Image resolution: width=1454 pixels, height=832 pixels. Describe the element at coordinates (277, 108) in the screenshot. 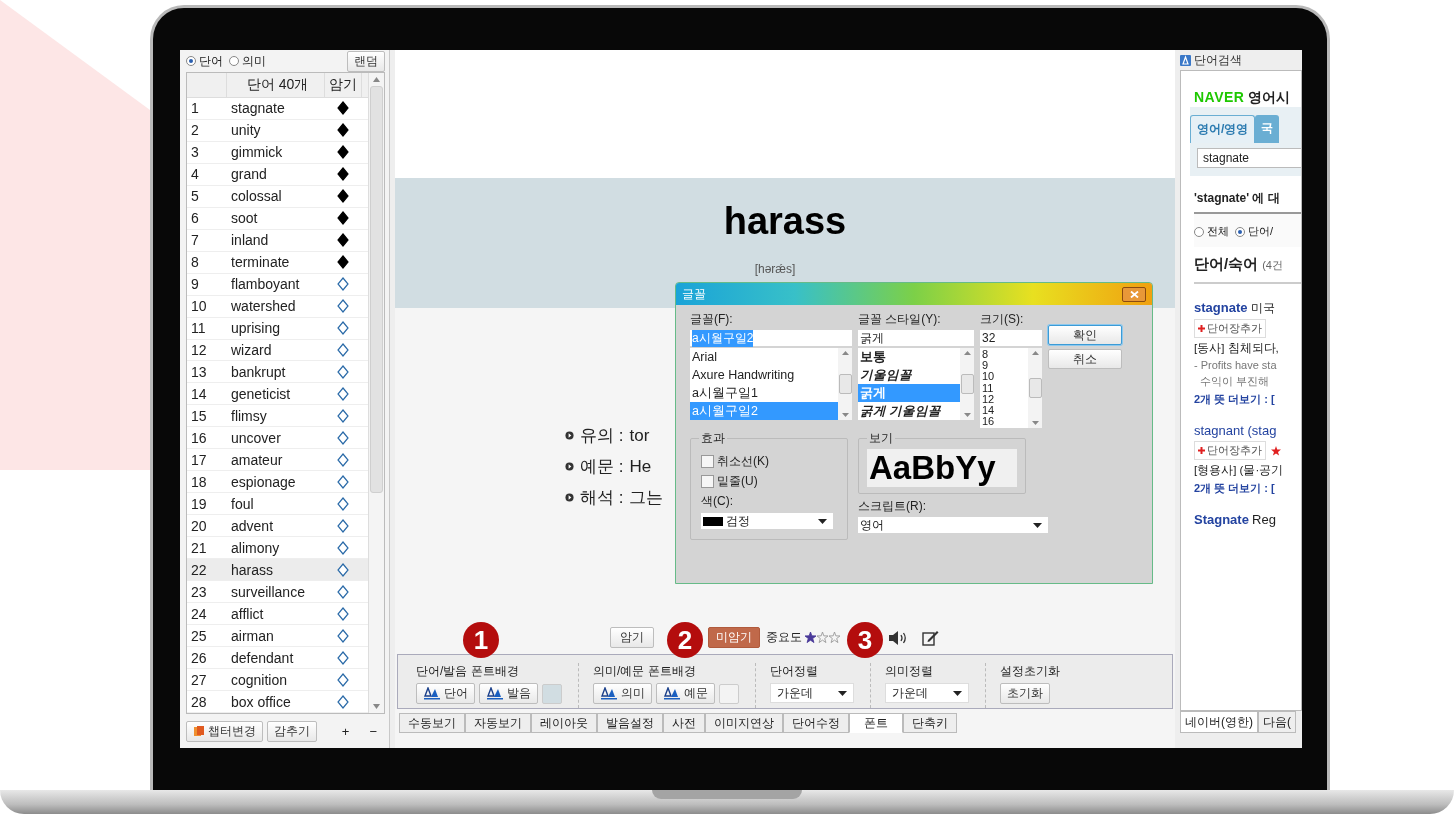

I see `word-row: 1 stagnate` at that location.